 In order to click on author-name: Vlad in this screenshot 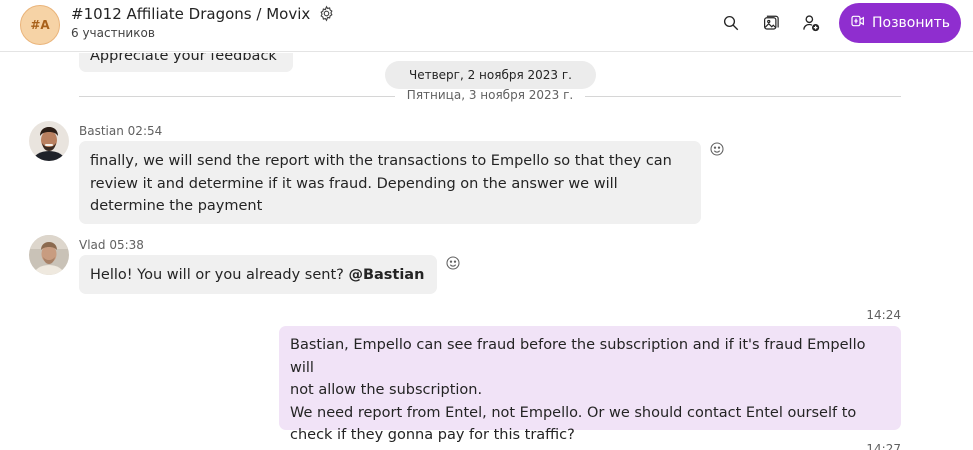, I will do `click(92, 245)`.